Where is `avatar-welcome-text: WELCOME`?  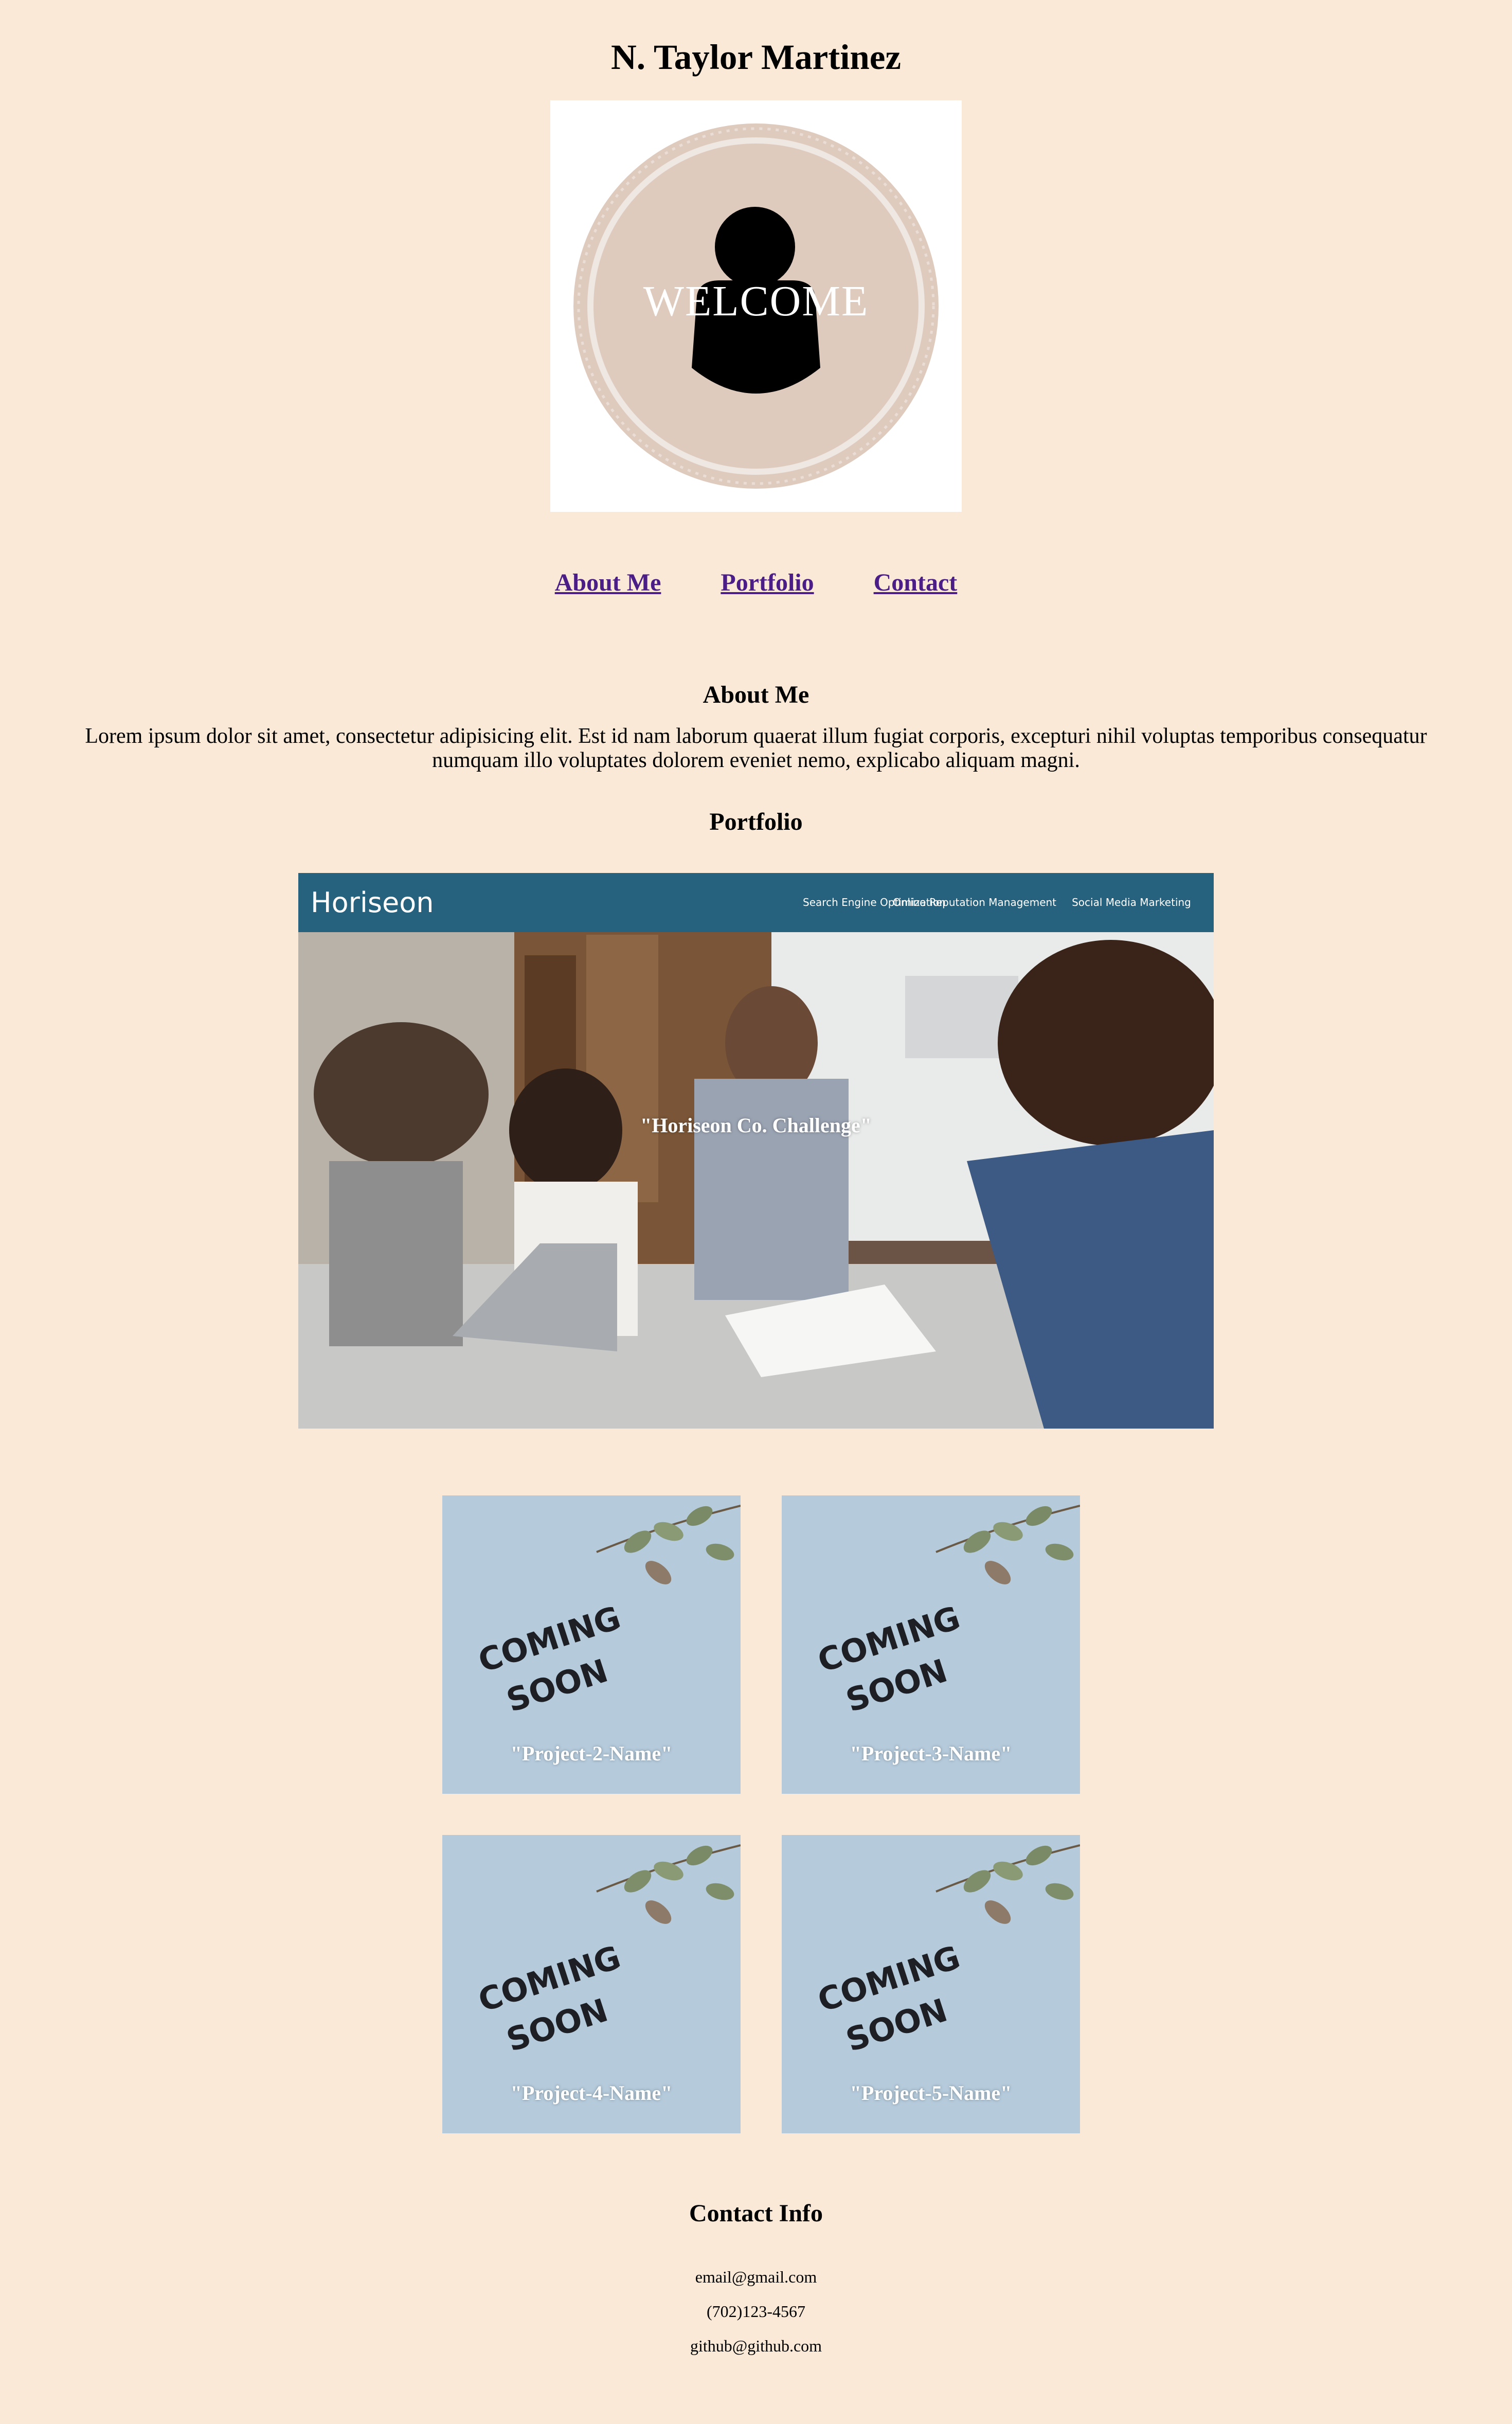
avatar-welcome-text: WELCOME is located at coordinates (756, 301).